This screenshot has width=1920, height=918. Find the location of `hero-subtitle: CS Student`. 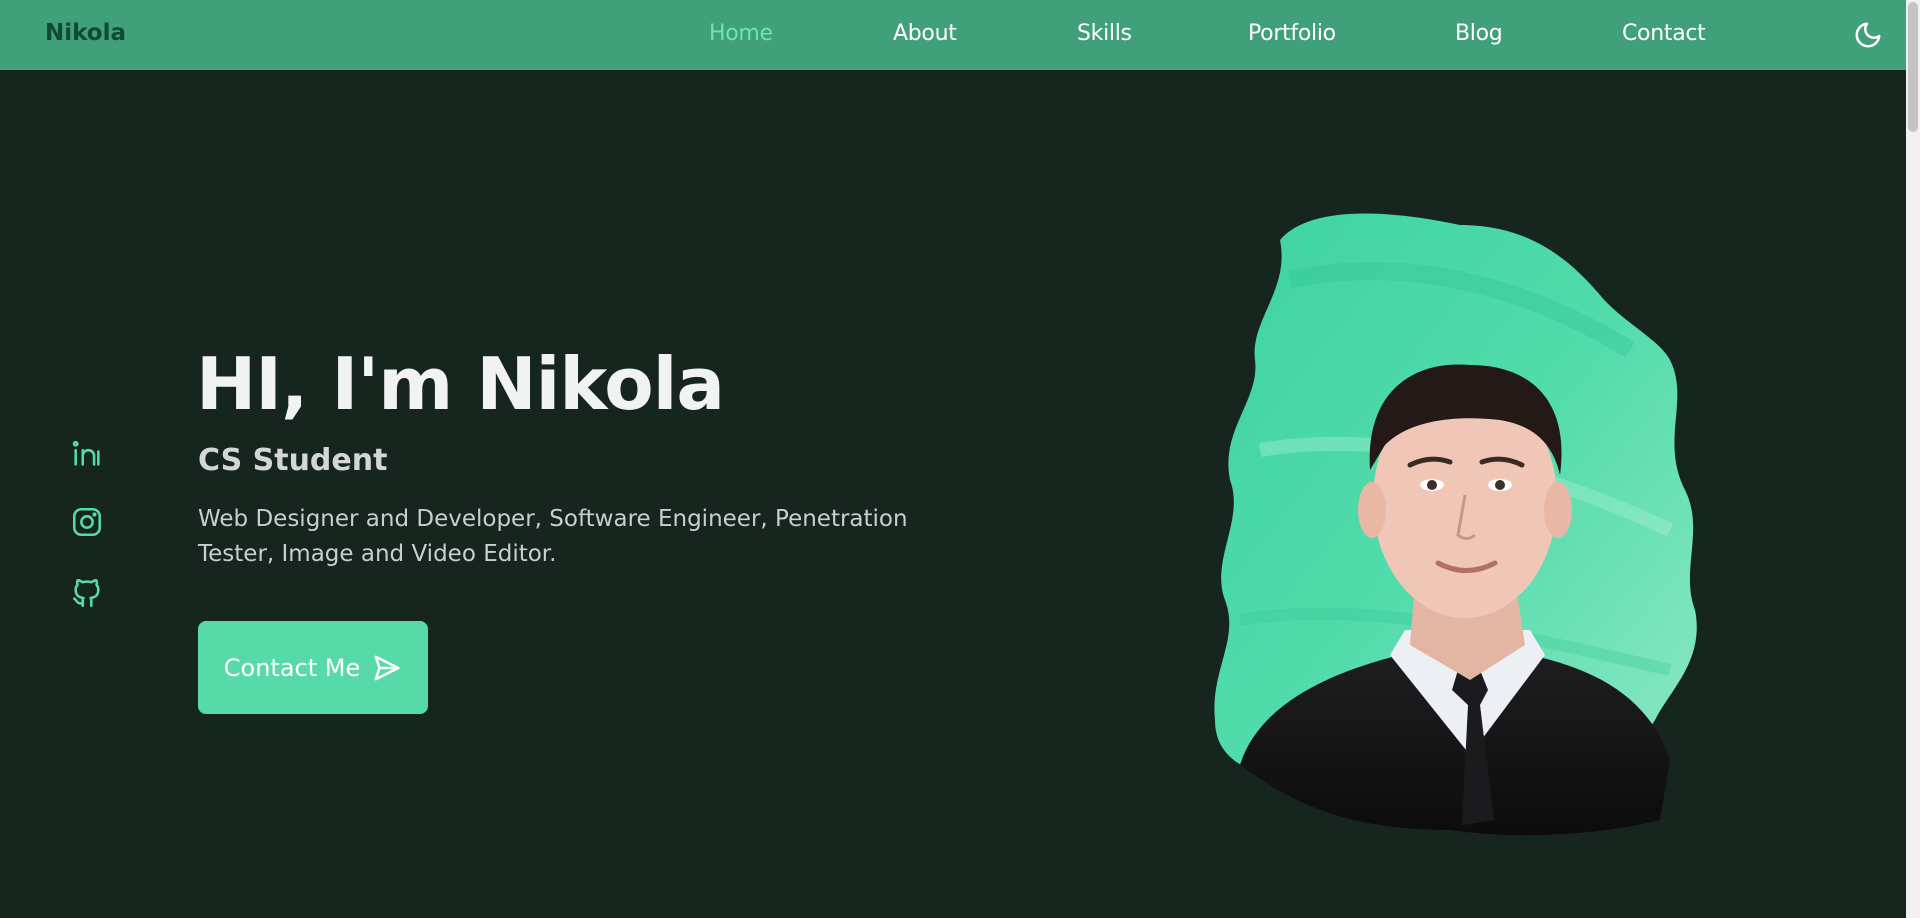

hero-subtitle: CS Student is located at coordinates (293, 460).